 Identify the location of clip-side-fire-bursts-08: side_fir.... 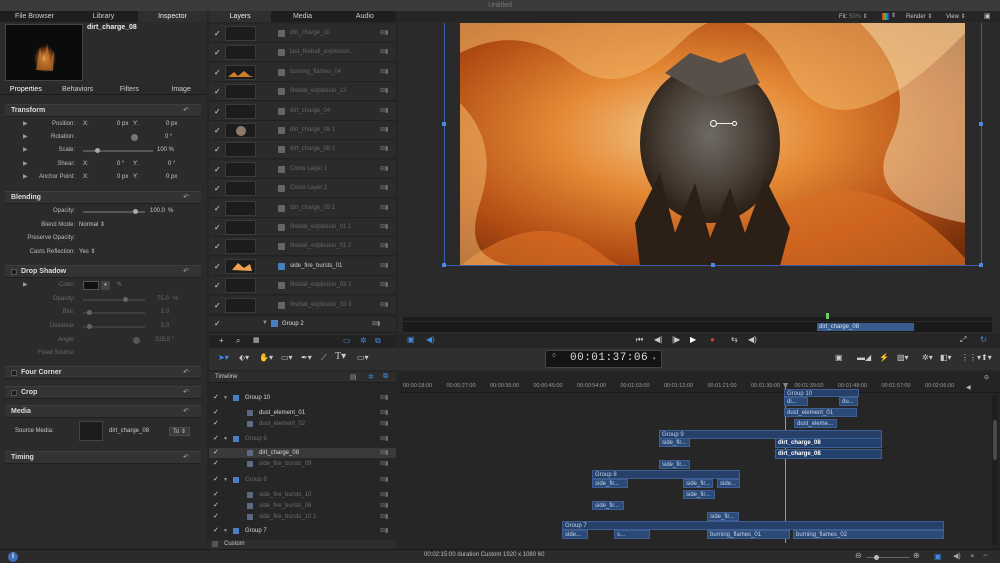
(608, 505).